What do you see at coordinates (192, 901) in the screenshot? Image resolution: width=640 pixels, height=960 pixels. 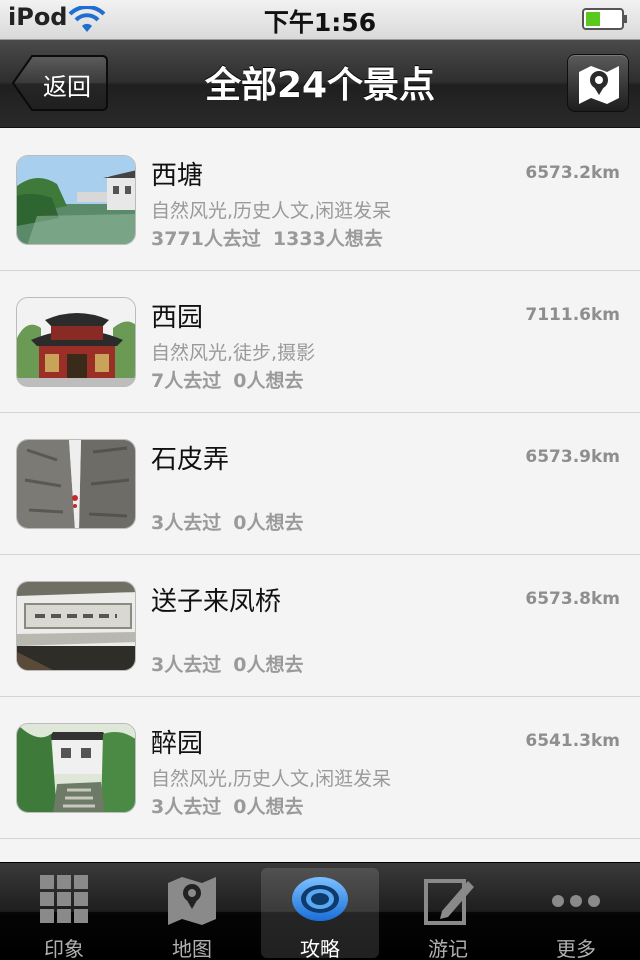 I see `map-icon` at bounding box center [192, 901].